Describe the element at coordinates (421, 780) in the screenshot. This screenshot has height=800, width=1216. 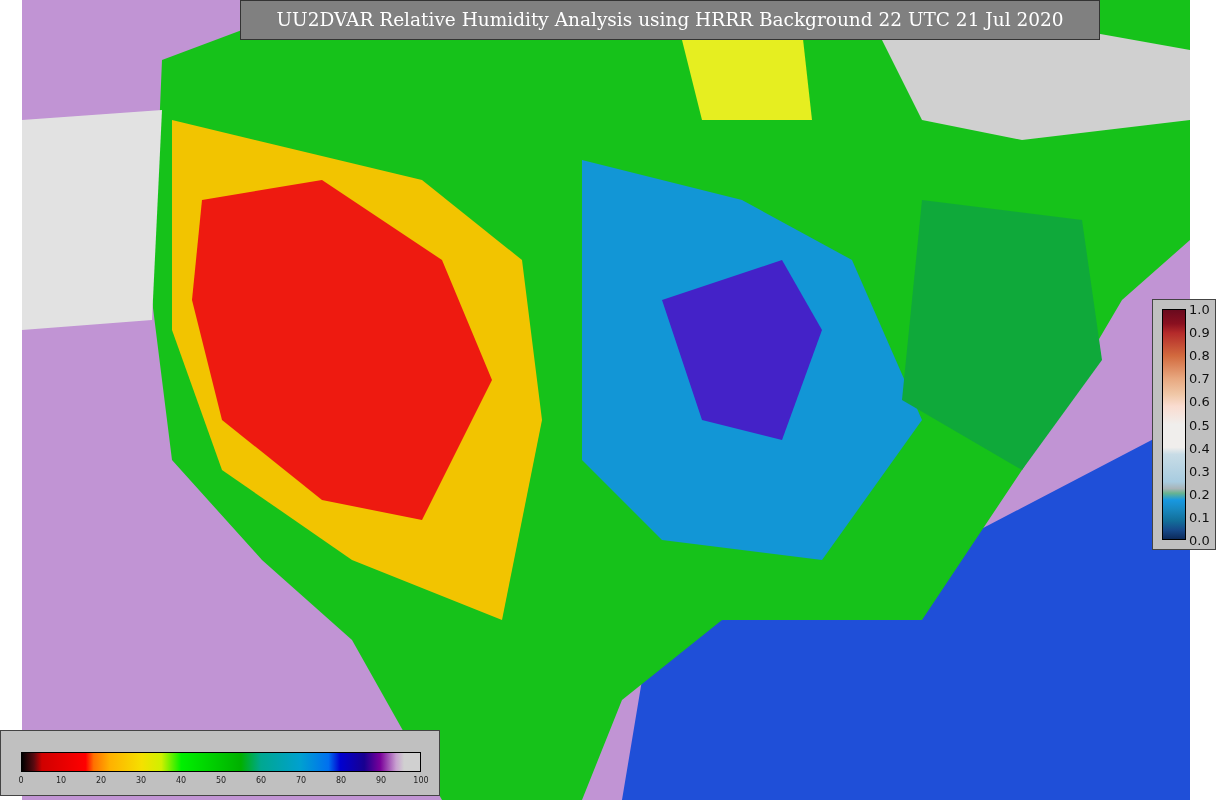
I see `colorbar-tick-label: 100` at that location.